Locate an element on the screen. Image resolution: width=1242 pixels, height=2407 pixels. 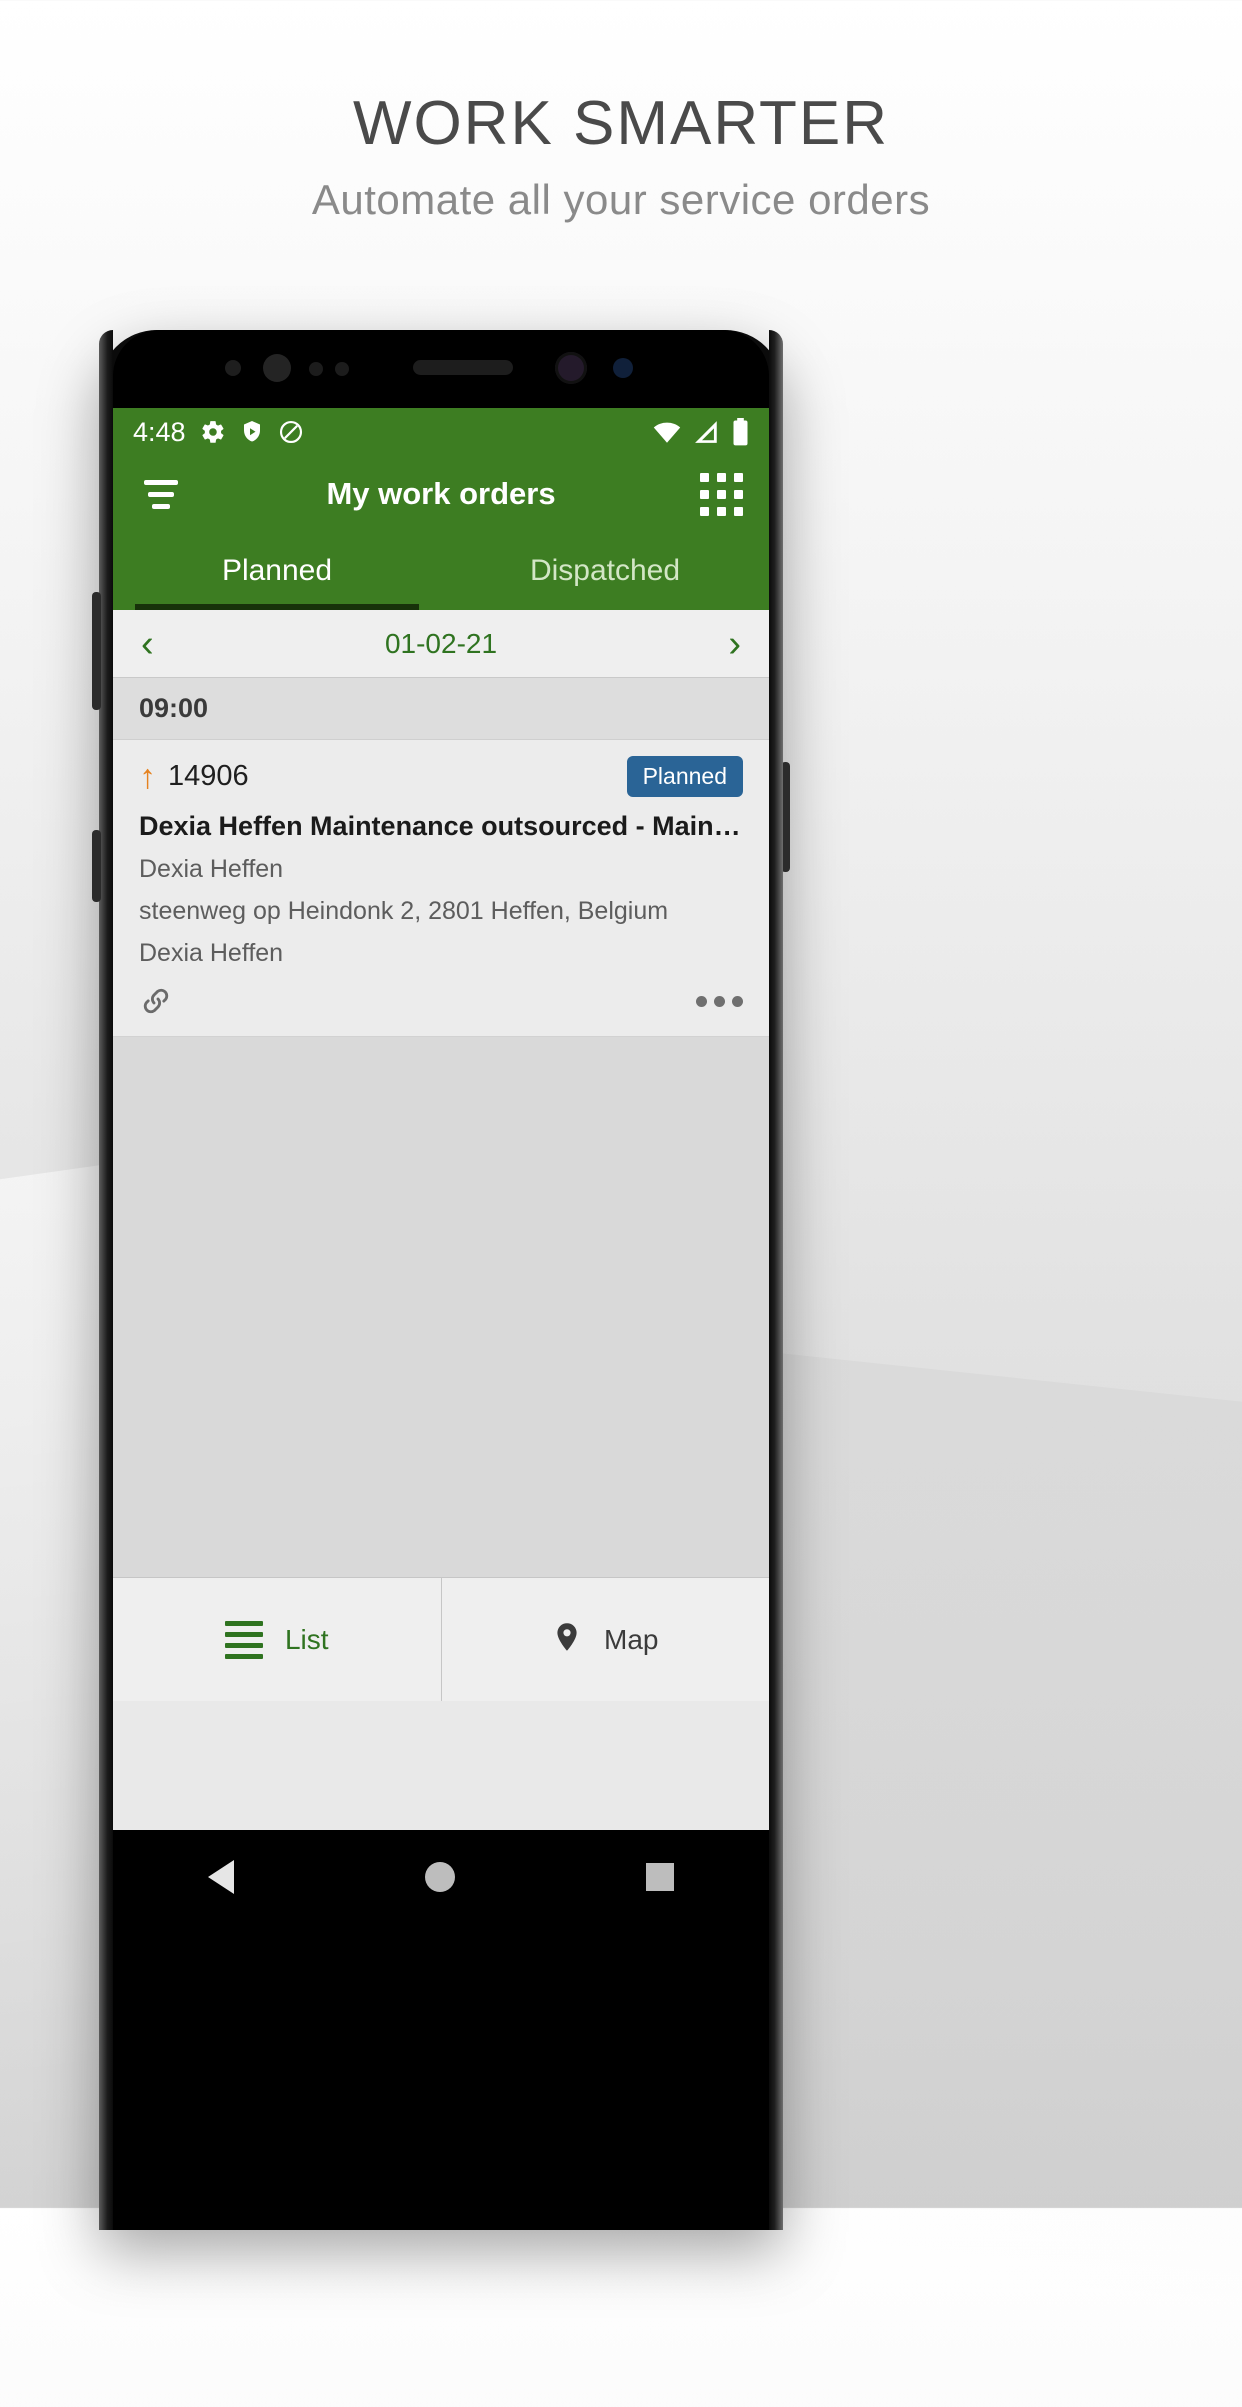
volume-button is located at coordinates (96, 651).